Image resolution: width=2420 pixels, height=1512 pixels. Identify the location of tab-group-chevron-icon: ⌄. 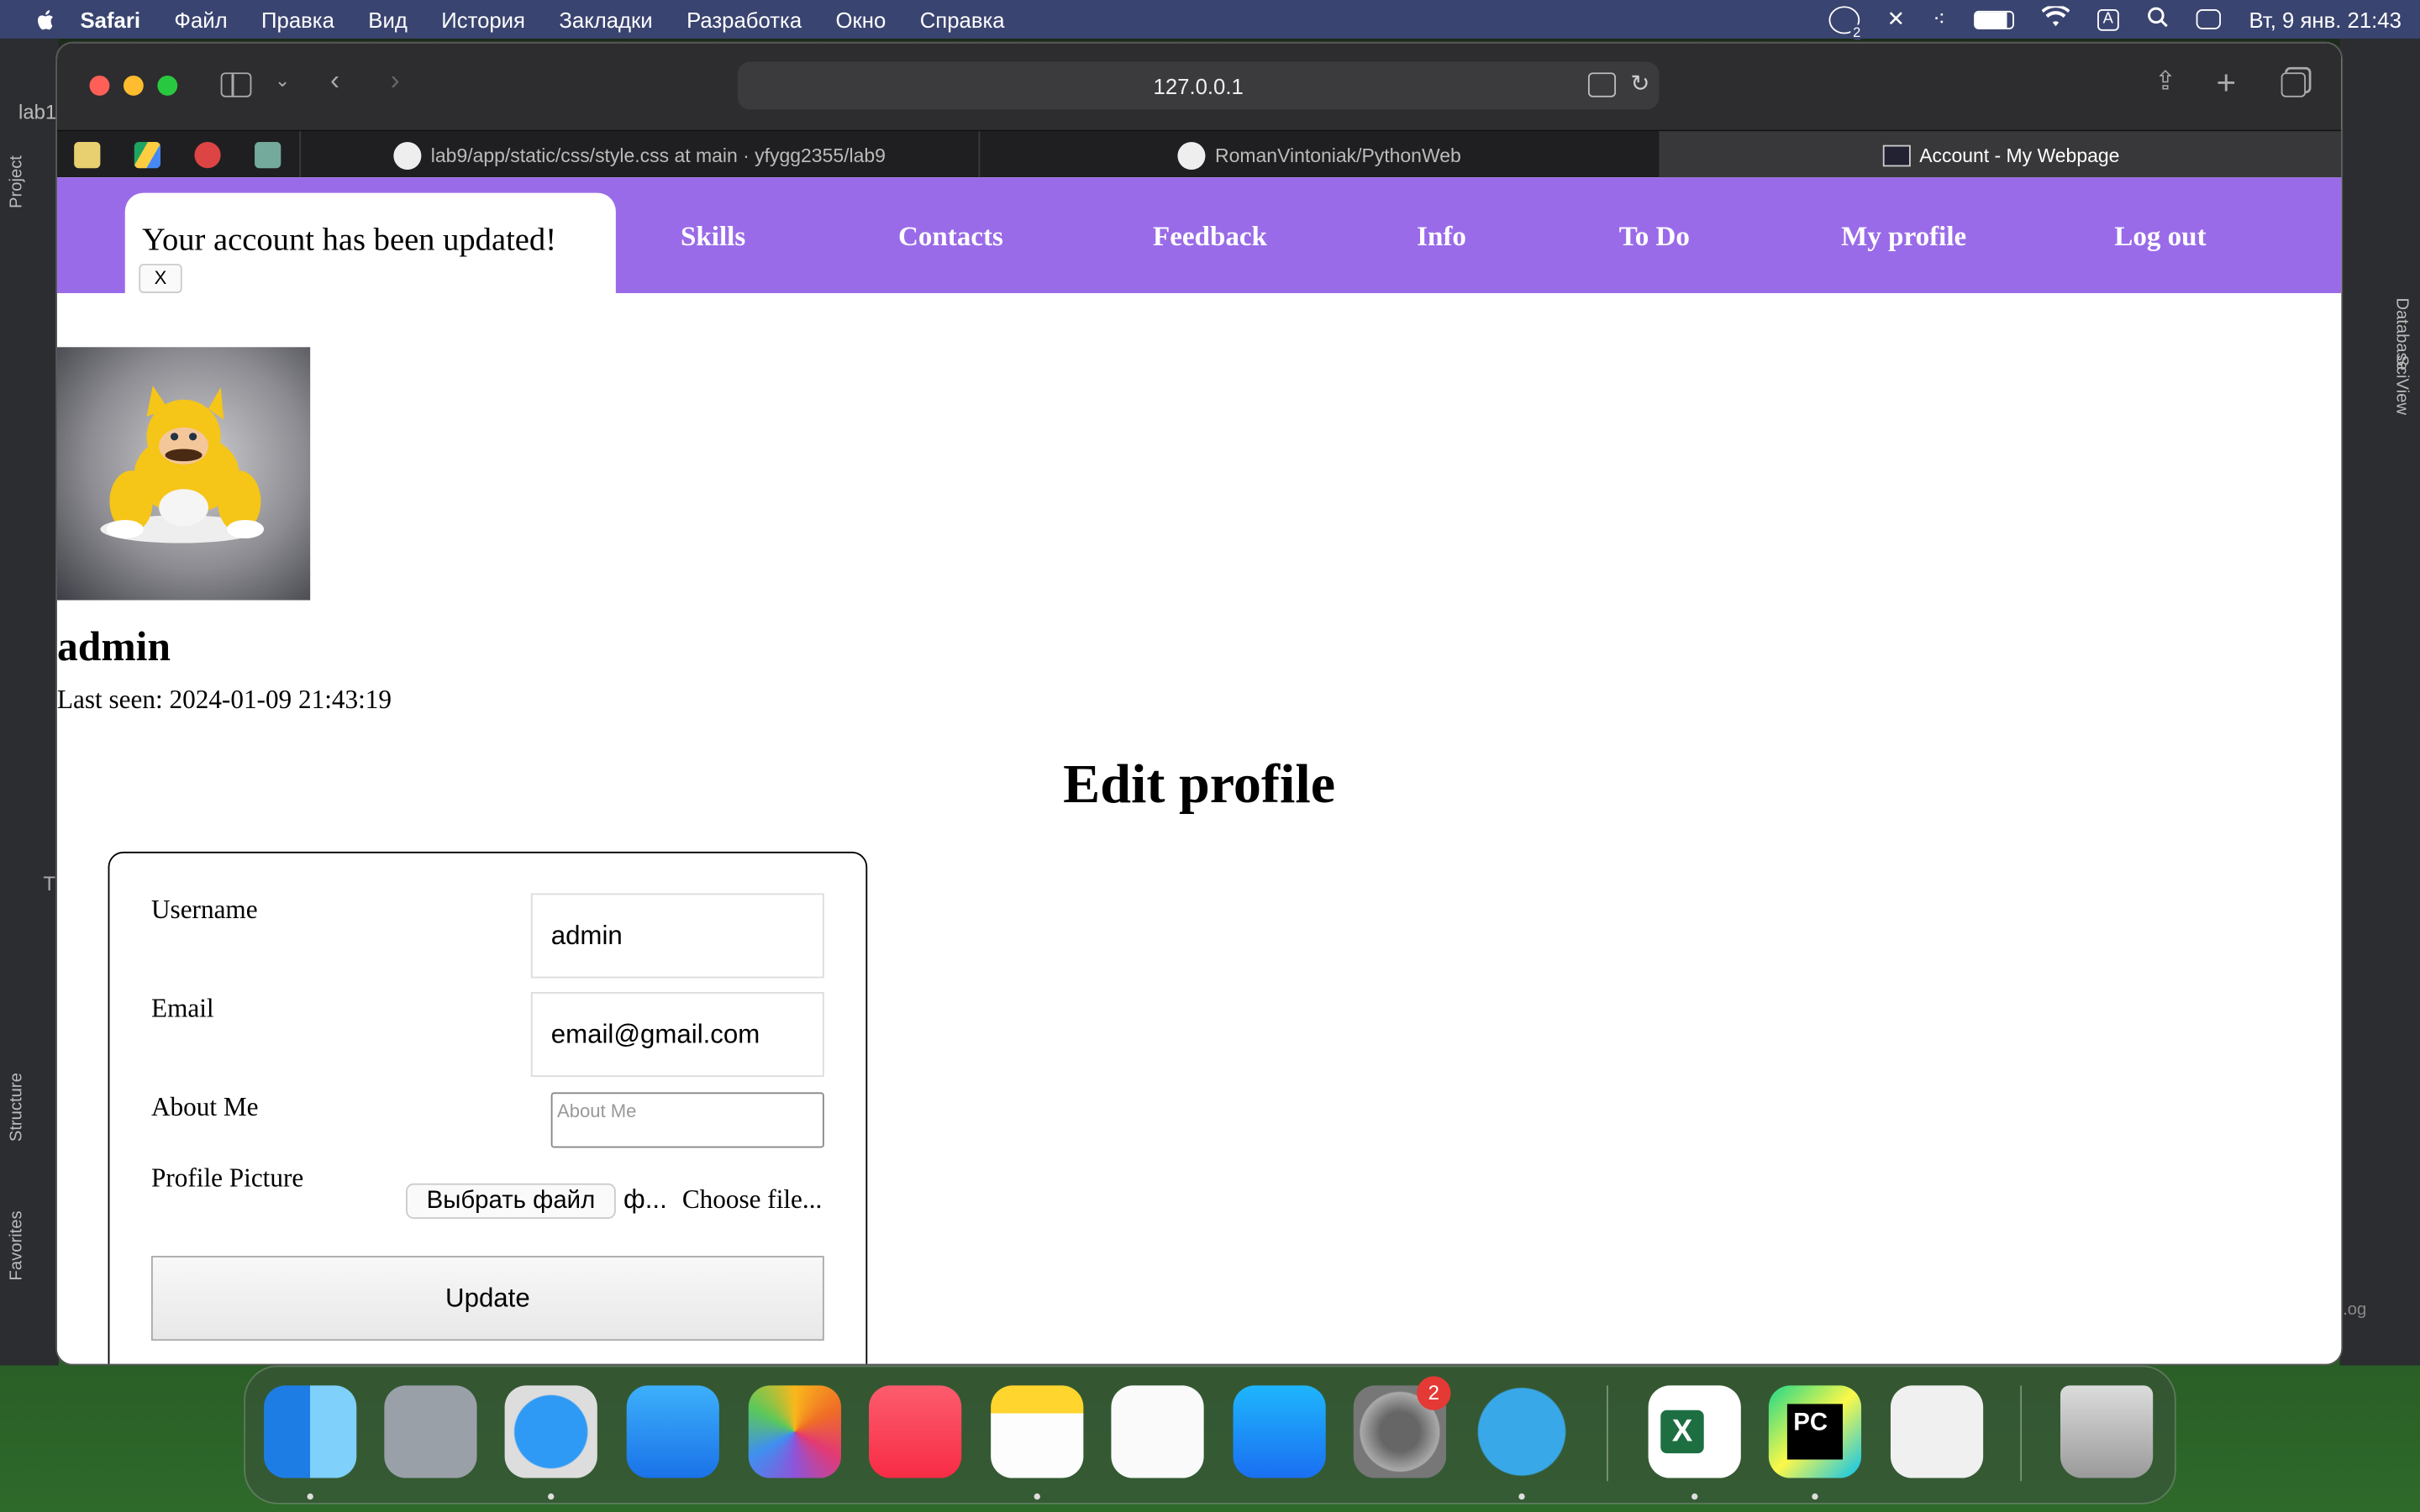
(283, 81).